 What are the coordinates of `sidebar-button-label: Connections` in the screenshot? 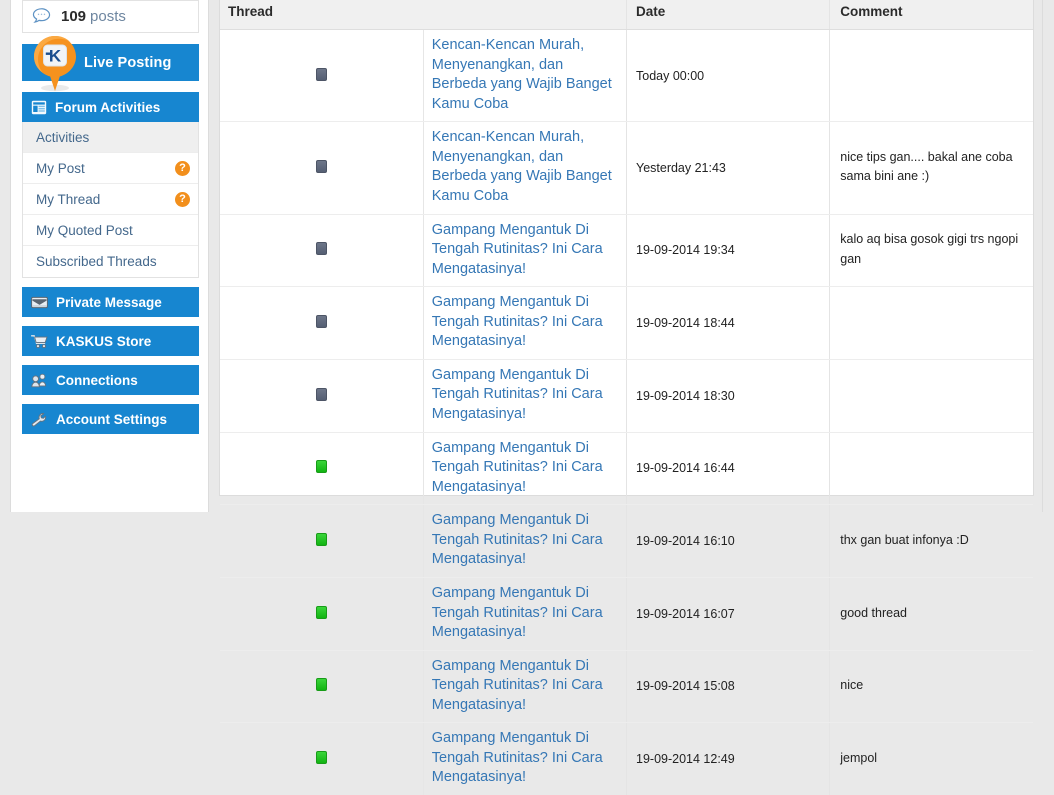 It's located at (97, 380).